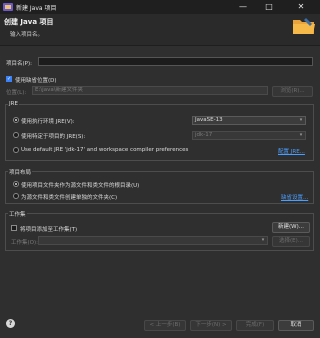 The image size is (320, 338). I want to click on working-set-group-title: 工作集, so click(17, 214).